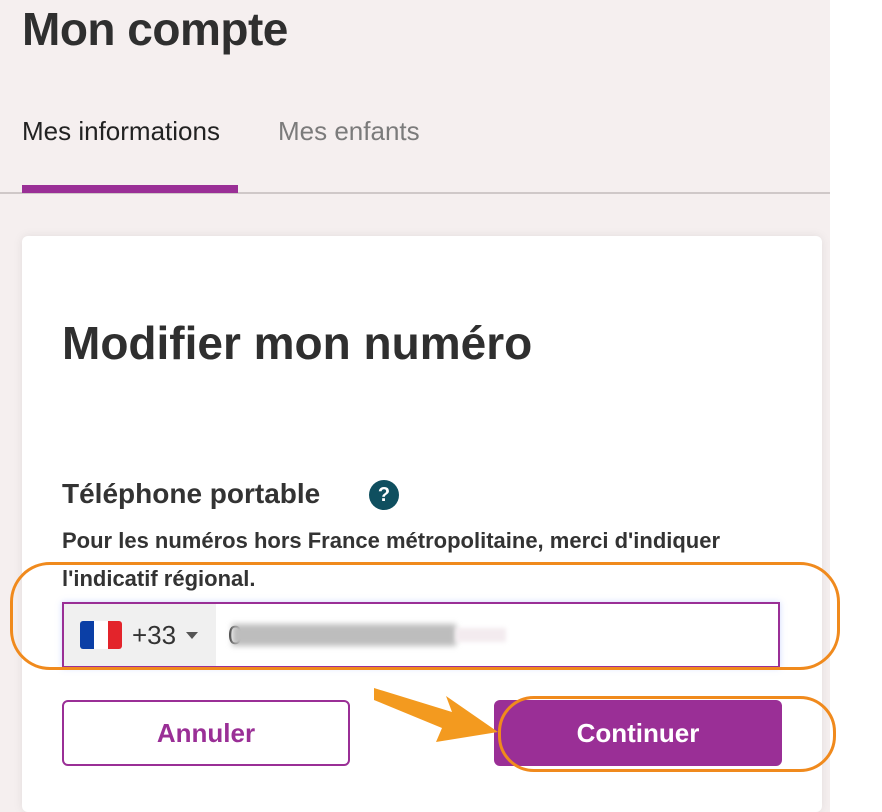 The image size is (882, 812). I want to click on question-circle-icon: ?, so click(384, 495).